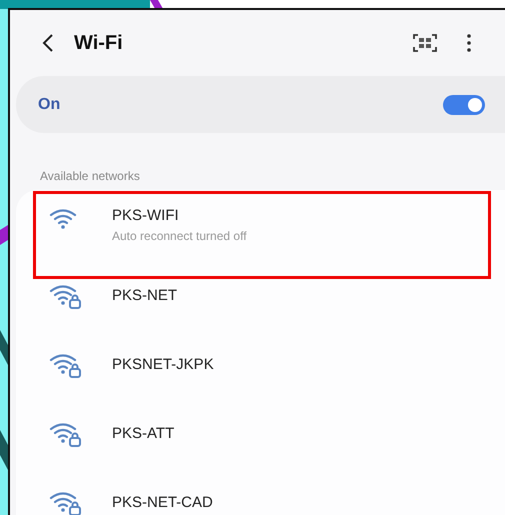  Describe the element at coordinates (162, 502) in the screenshot. I see `network-name: PKS-NET-CAD` at that location.